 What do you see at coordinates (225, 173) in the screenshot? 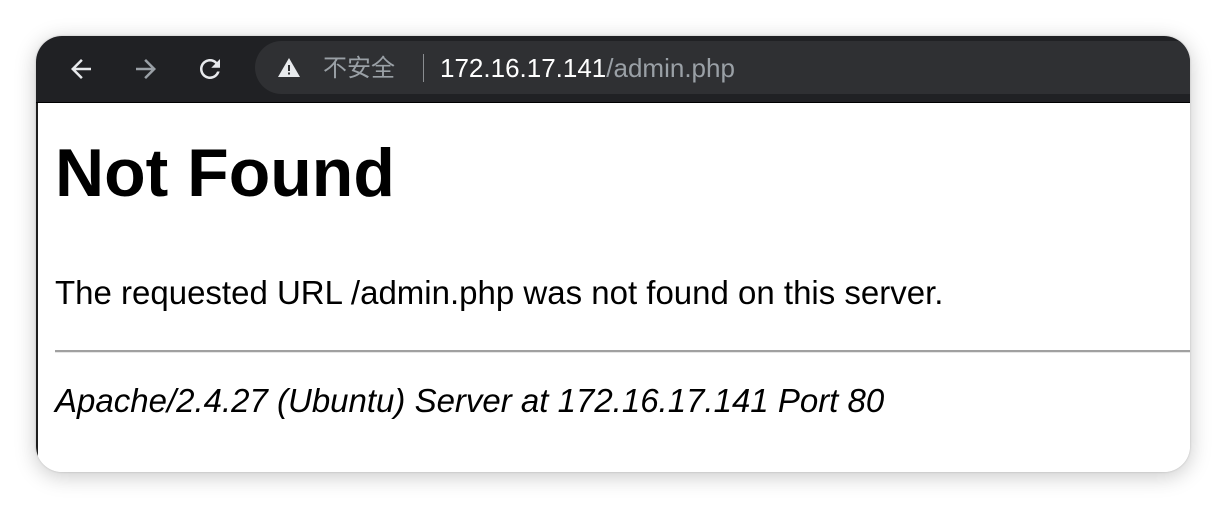
I see `page-title: Not Found` at bounding box center [225, 173].